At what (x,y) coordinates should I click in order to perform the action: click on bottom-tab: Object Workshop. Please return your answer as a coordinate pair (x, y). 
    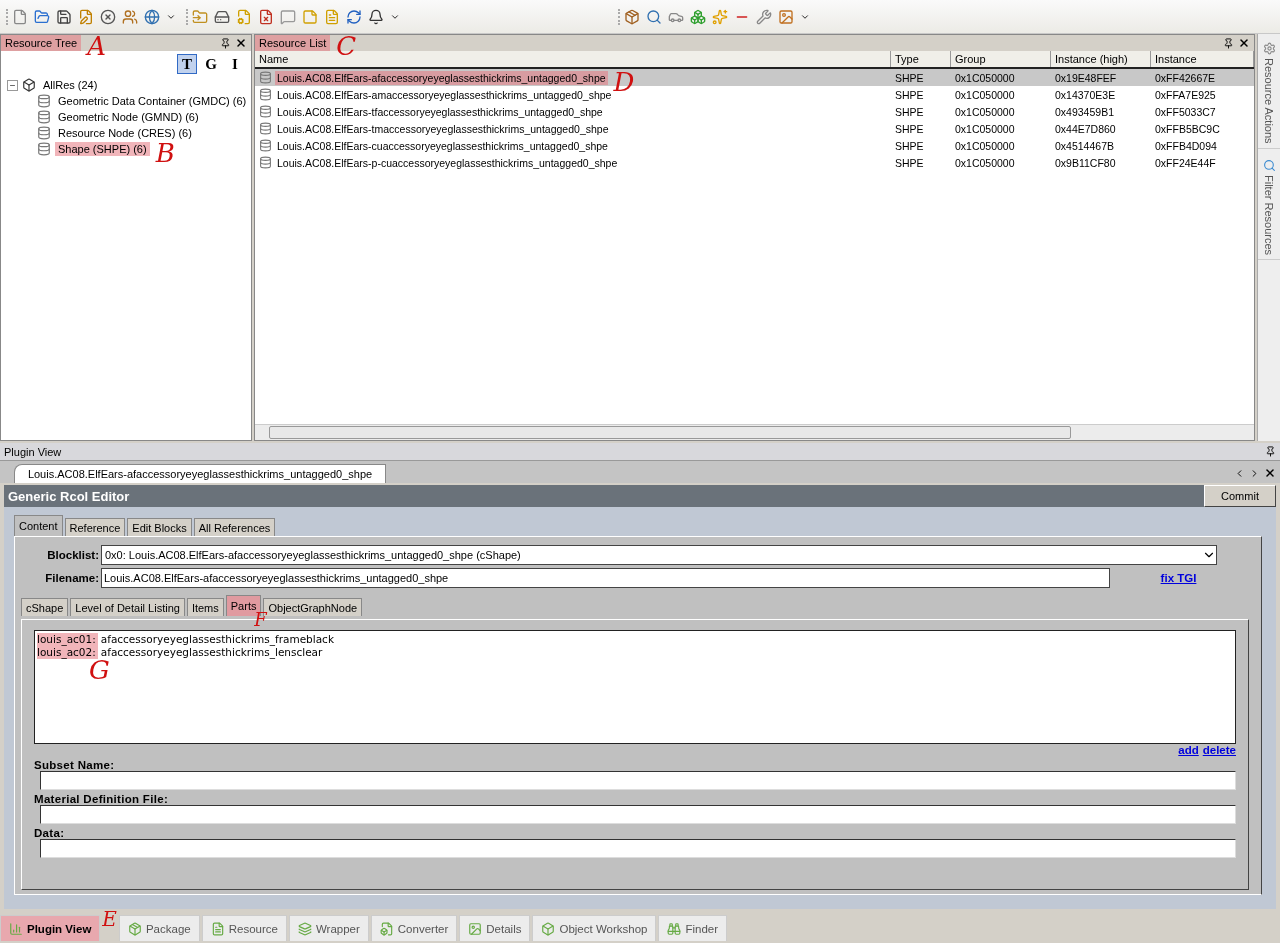
    Looking at the image, I should click on (594, 928).